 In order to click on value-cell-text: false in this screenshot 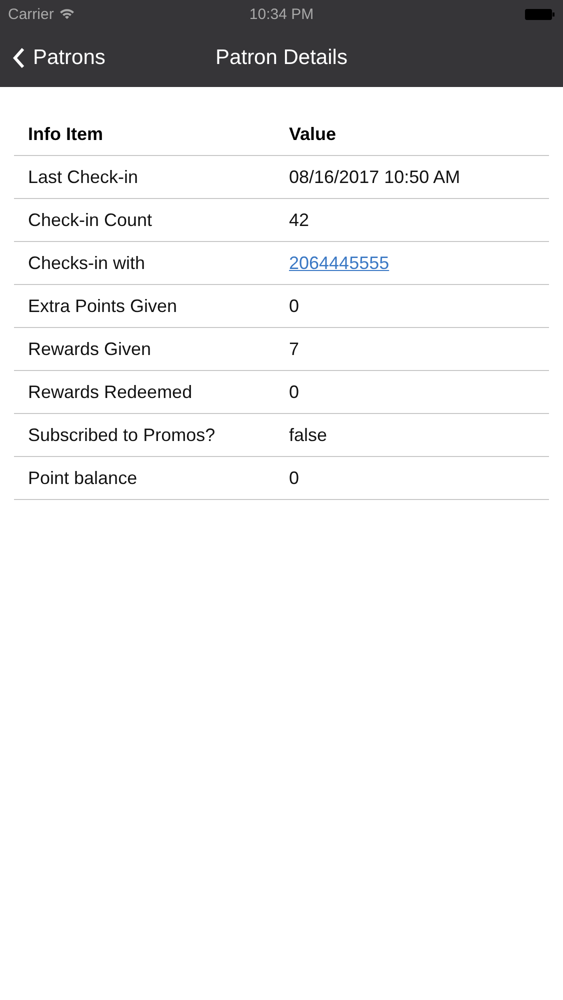, I will do `click(308, 435)`.